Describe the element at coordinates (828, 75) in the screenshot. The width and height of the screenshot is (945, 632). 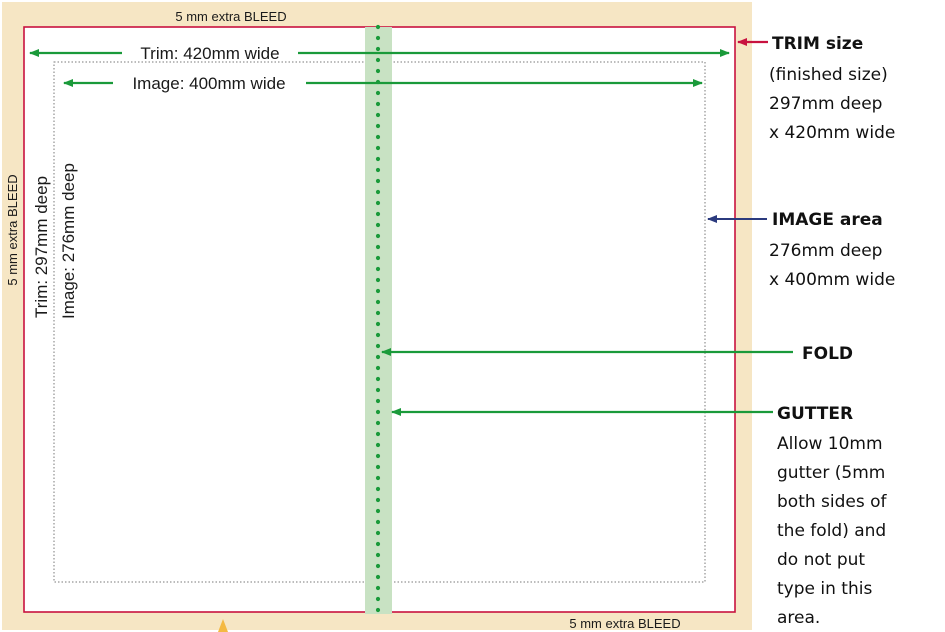
I see `trim-line-1: (finished size)` at that location.